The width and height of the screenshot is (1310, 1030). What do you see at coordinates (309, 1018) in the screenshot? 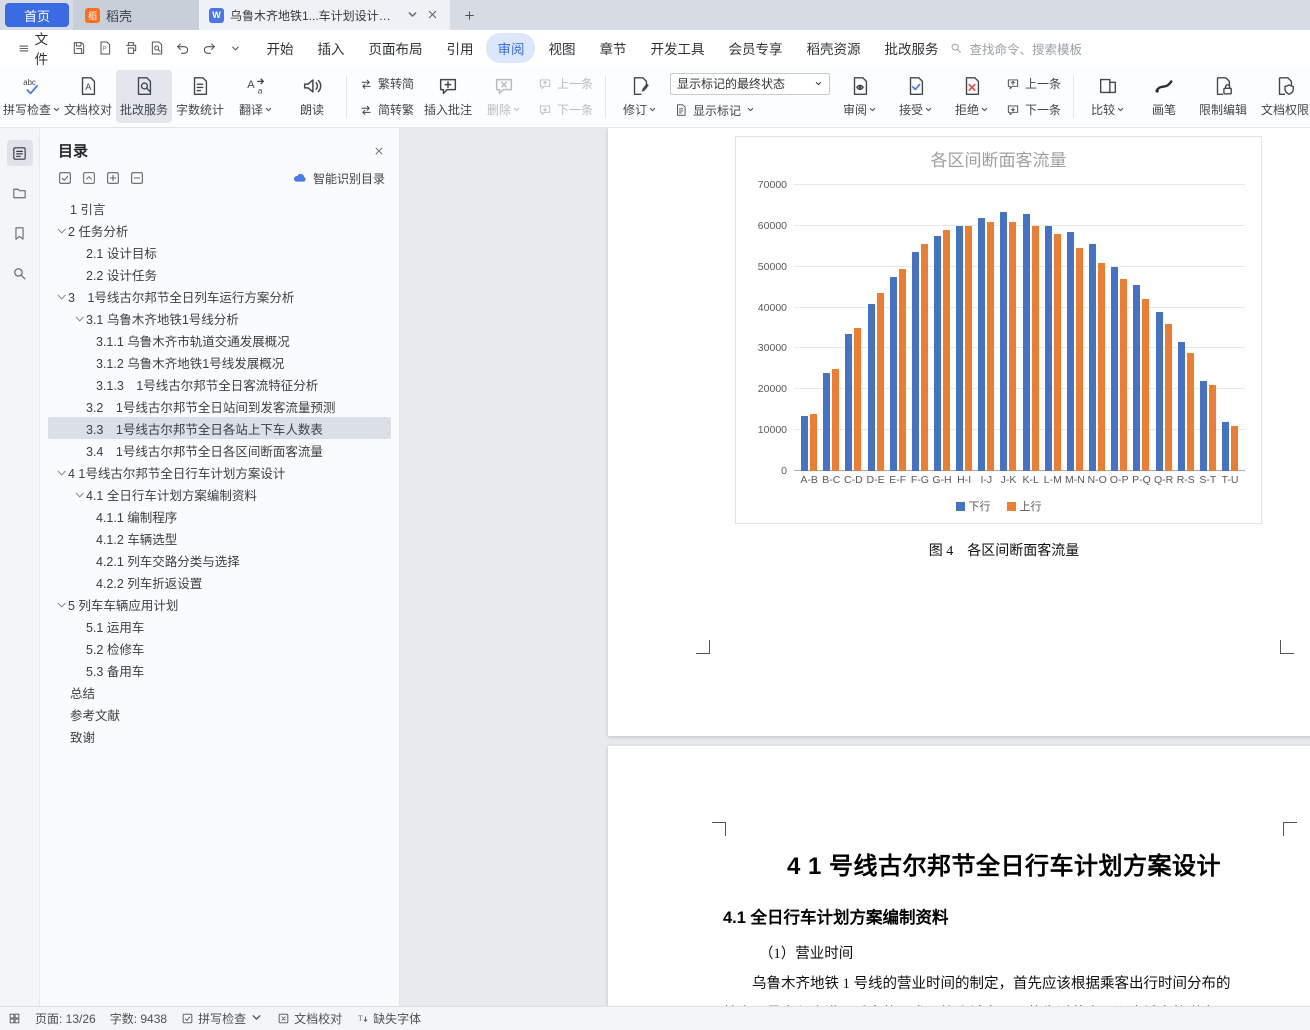
I see `proofread-toggle: 文档校对` at bounding box center [309, 1018].